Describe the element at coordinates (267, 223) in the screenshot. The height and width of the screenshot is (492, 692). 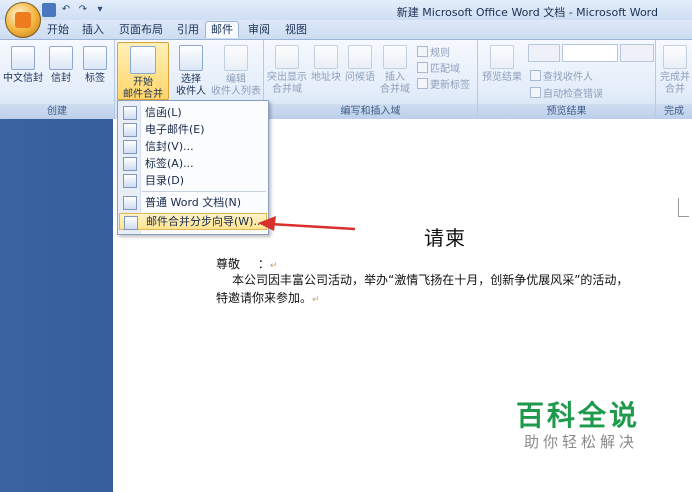
I see `arrow-head` at that location.